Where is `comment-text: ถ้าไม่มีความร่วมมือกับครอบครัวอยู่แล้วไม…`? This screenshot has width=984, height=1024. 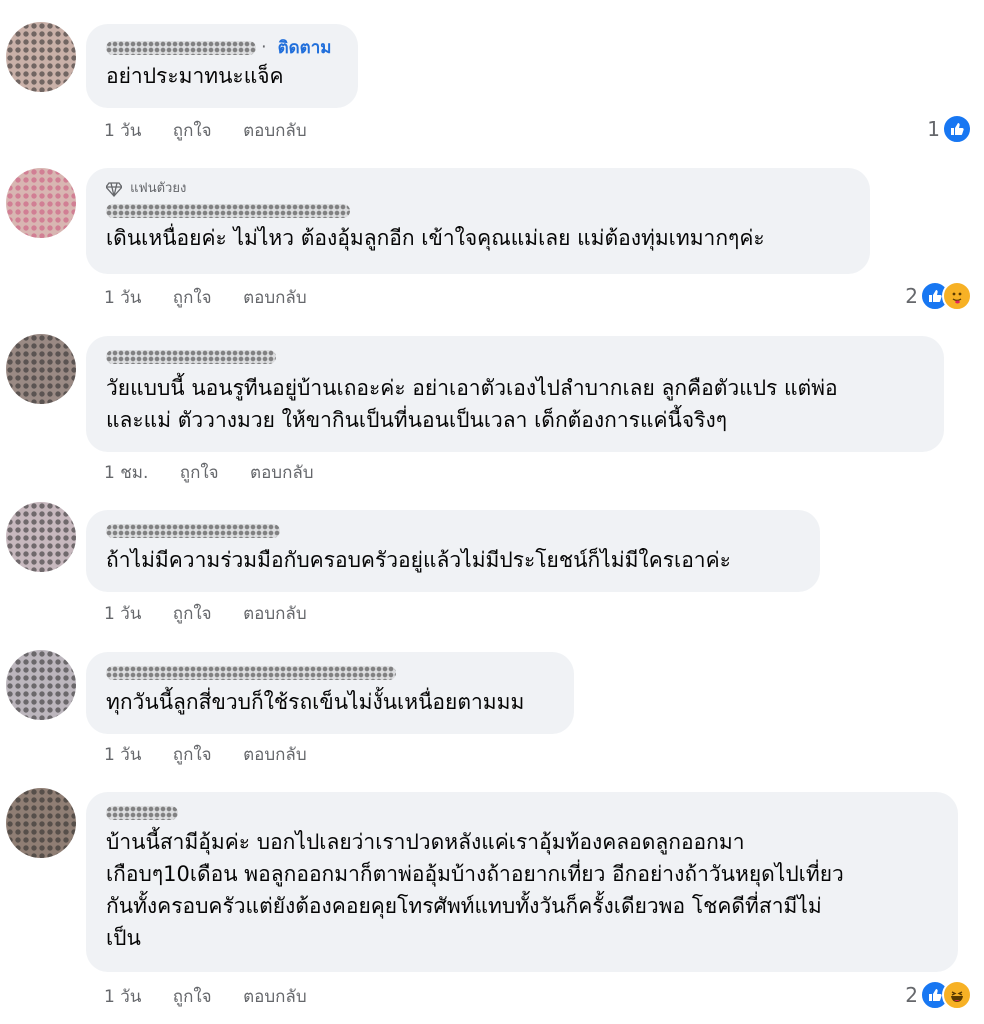
comment-text: ถ้าไม่มีความร่วมมือกับครอบครัวอยู่แล้วไม… is located at coordinates (418, 560).